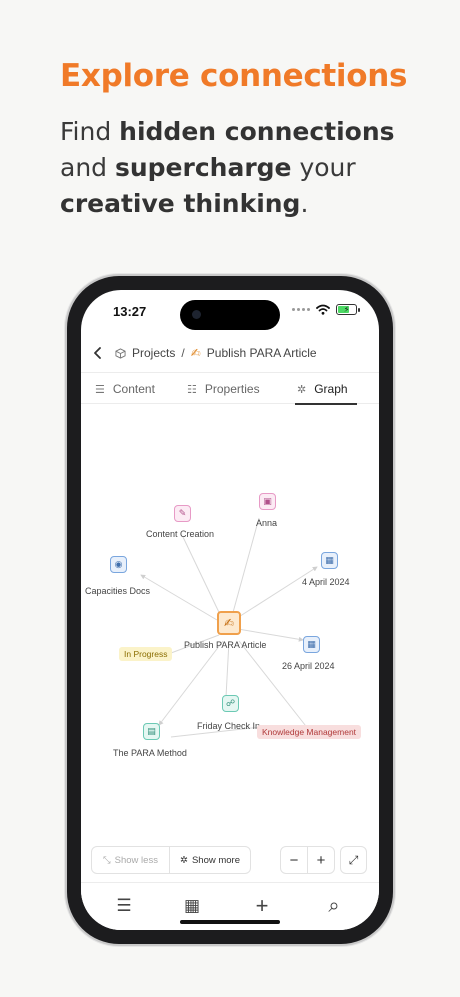 Image resolution: width=460 pixels, height=997 pixels. What do you see at coordinates (180, 534) in the screenshot?
I see `node-content-creation-label: Content Creation` at bounding box center [180, 534].